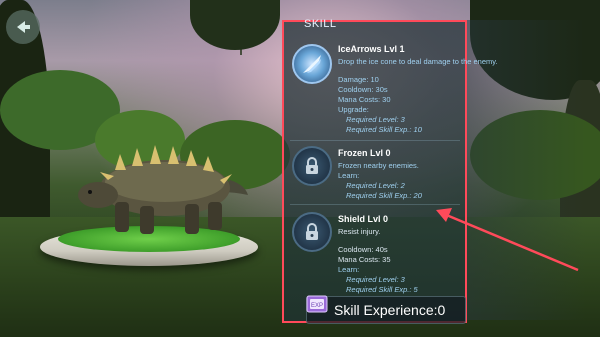 The image size is (600, 337). Describe the element at coordinates (378, 165) in the screenshot. I see `skill-description: Frozen nearby enemies.` at that location.